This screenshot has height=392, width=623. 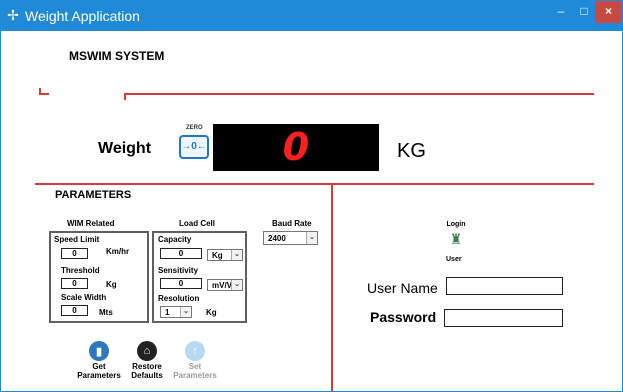 What do you see at coordinates (194, 128) in the screenshot?
I see `zero-label: ZERO` at bounding box center [194, 128].